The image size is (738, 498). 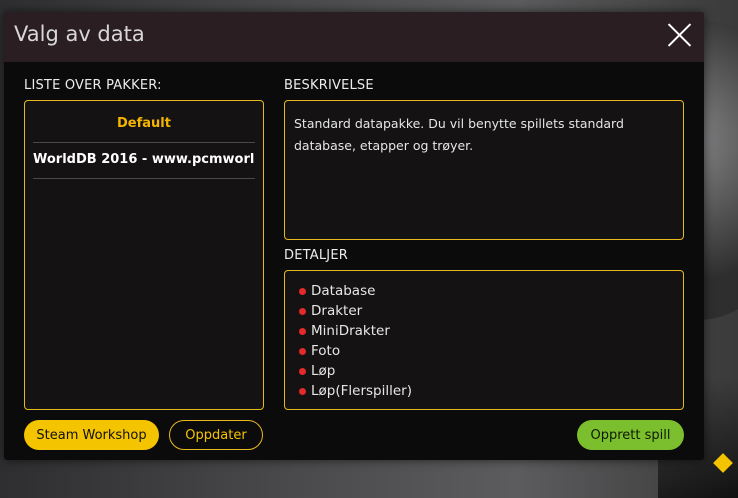 What do you see at coordinates (361, 391) in the screenshot?
I see `detail-label: Løp(Flerspiller)` at bounding box center [361, 391].